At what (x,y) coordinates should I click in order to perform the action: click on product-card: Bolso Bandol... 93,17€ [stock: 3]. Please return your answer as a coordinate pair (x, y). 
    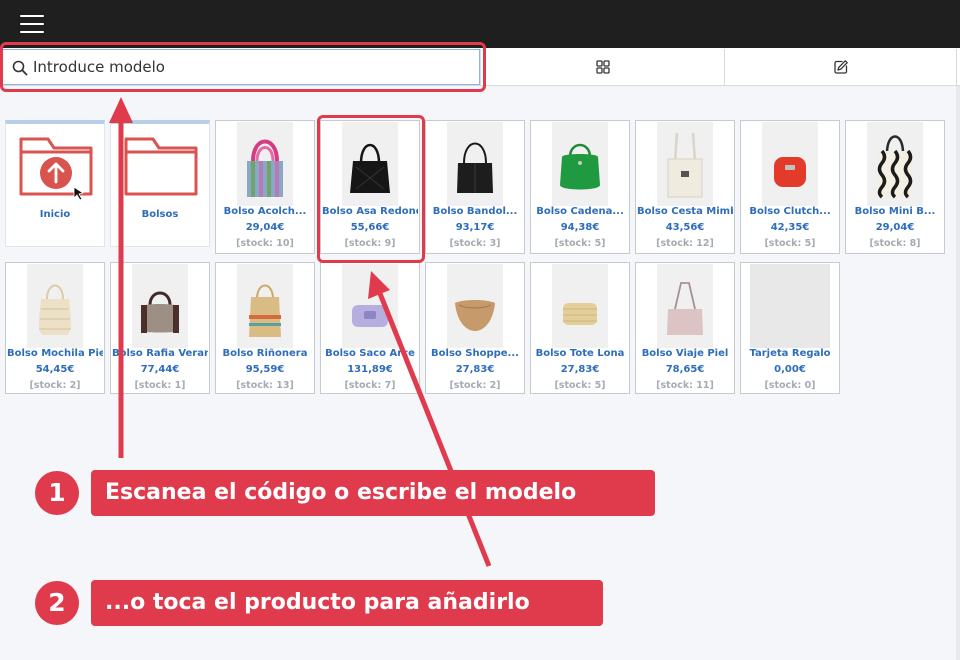
    Looking at the image, I should click on (475, 187).